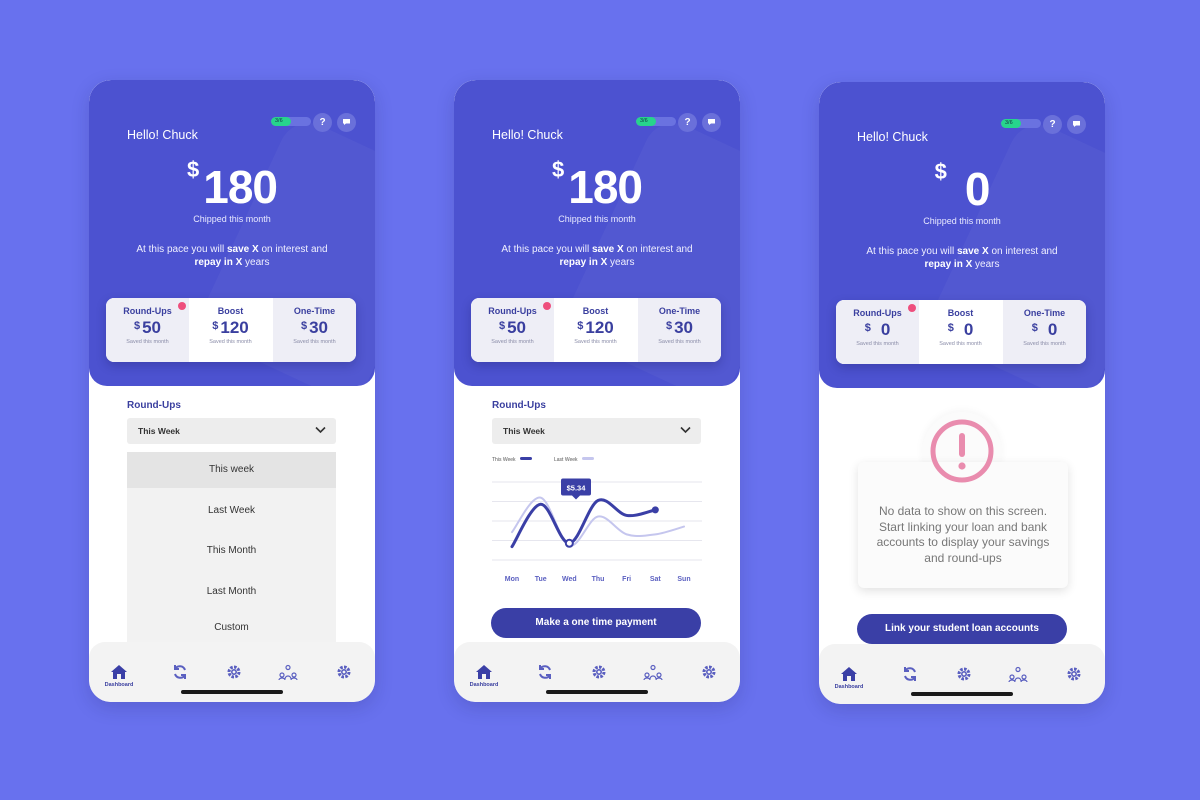  Describe the element at coordinates (231, 551) in the screenshot. I see `option-this-month: This Month` at that location.